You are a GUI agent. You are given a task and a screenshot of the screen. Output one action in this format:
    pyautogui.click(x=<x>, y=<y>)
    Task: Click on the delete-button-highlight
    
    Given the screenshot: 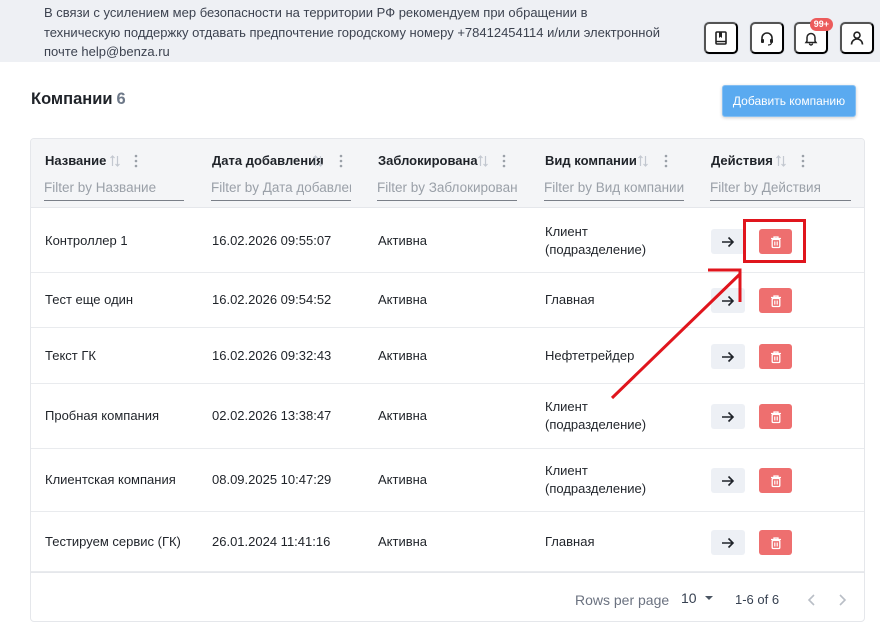 What is the action you would take?
    pyautogui.click(x=774, y=241)
    